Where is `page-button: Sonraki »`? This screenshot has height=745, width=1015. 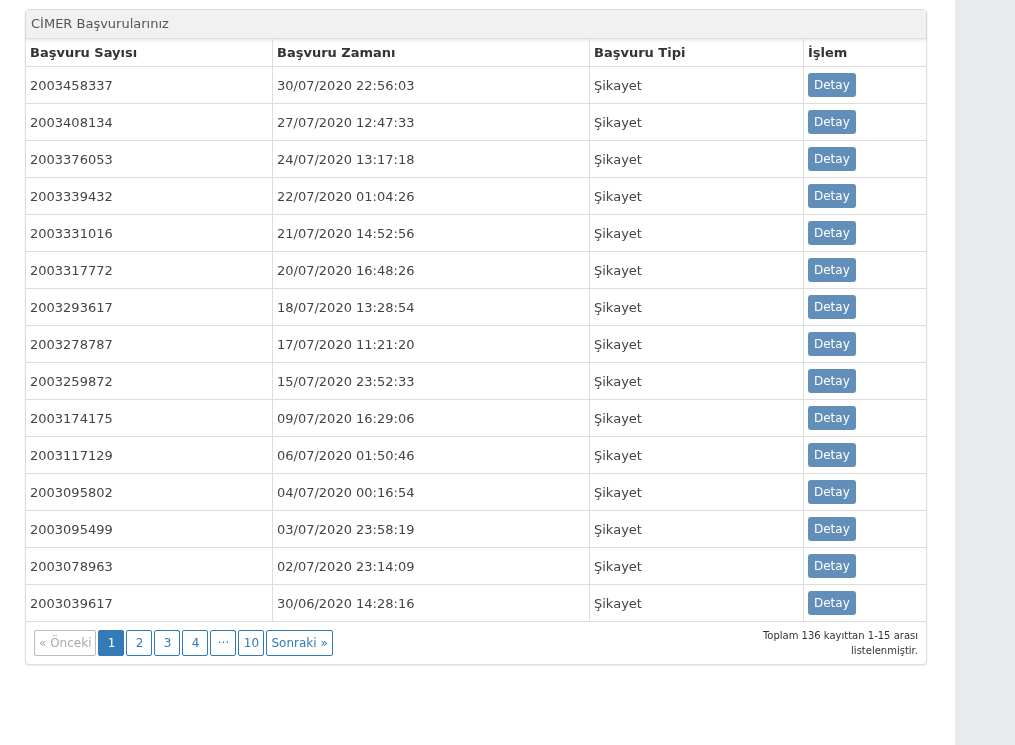
page-button: Sonraki » is located at coordinates (299, 643).